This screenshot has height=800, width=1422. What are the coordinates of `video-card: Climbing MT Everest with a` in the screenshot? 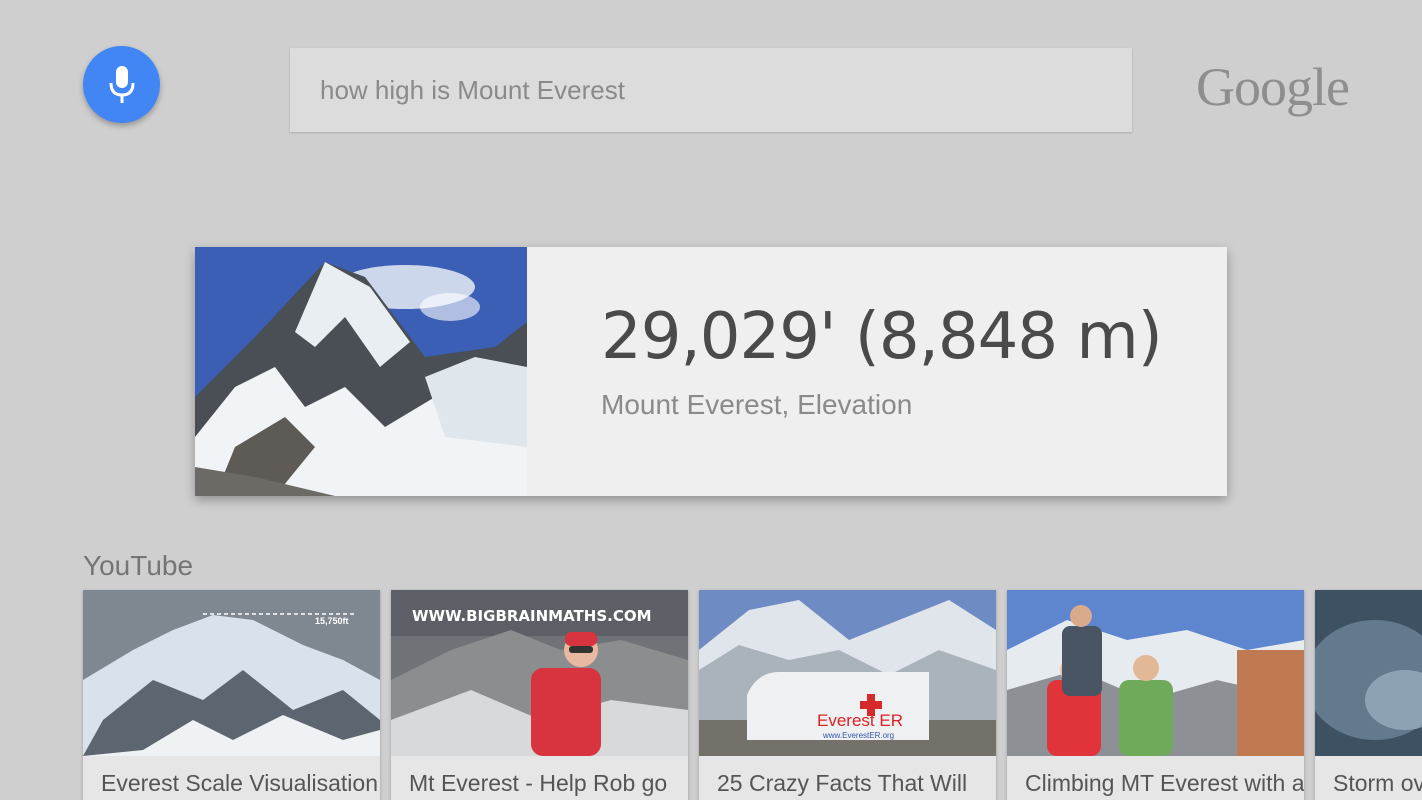 It's located at (1155, 695).